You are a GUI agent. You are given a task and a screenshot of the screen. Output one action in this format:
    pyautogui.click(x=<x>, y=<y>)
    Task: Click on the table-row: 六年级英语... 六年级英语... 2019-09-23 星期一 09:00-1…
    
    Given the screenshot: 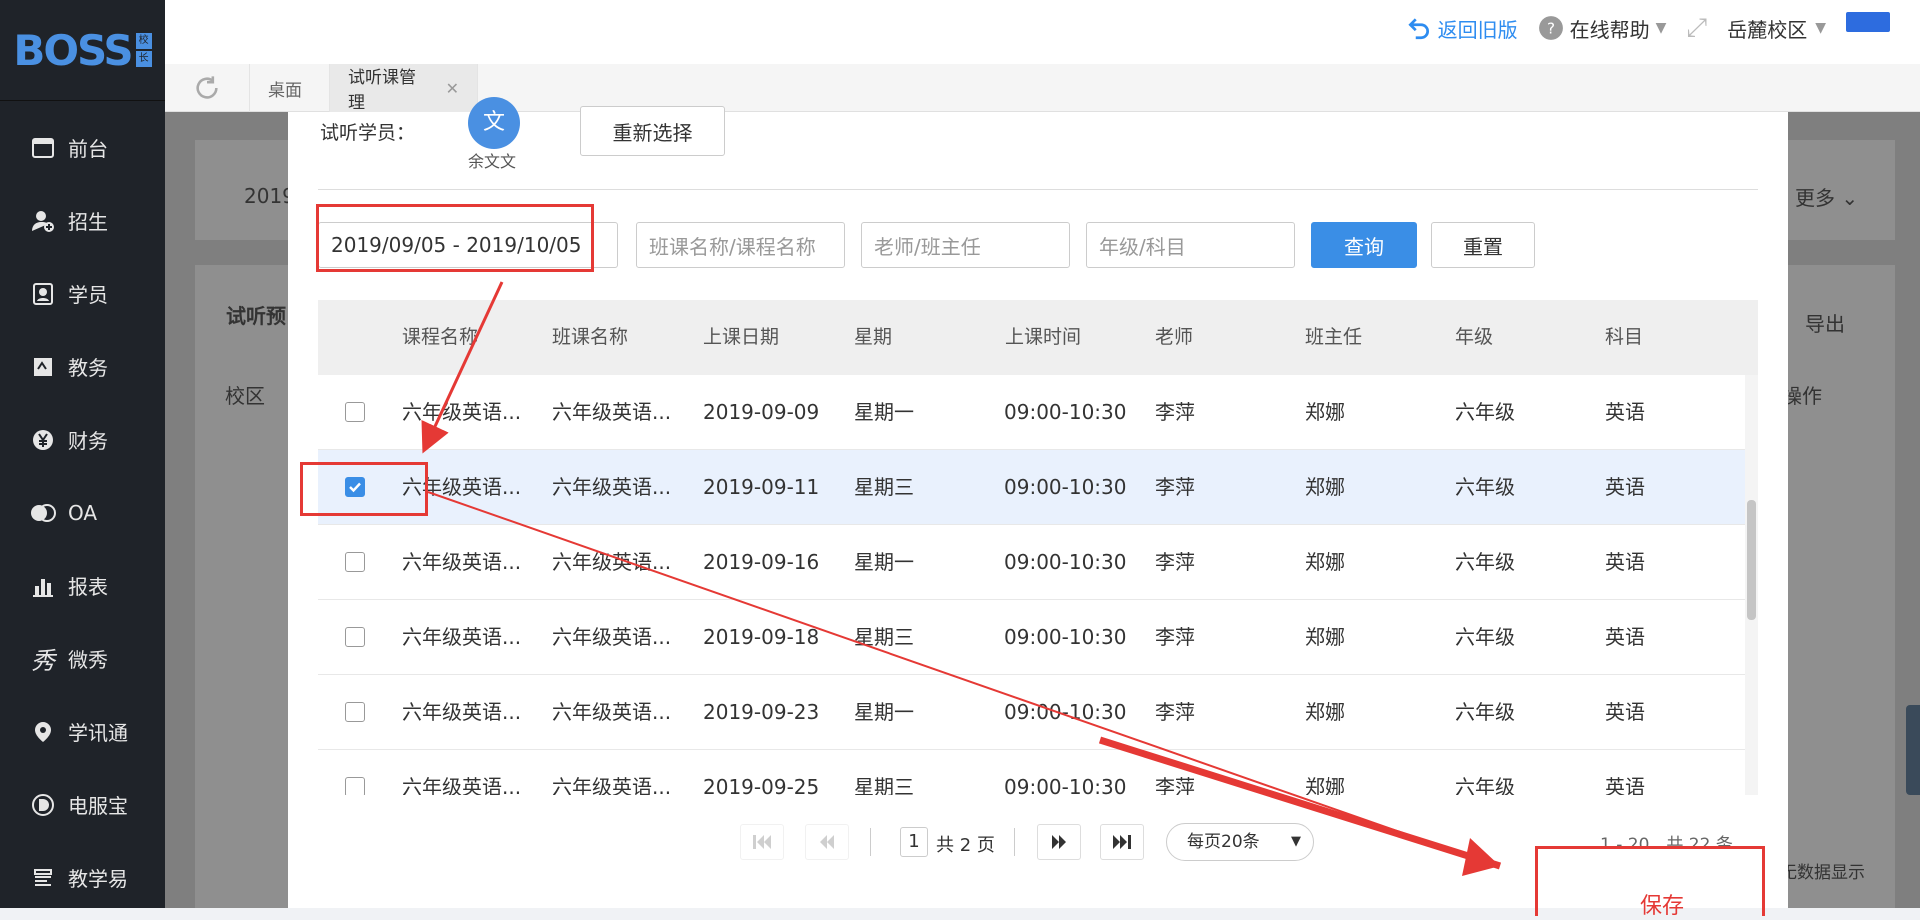 What is the action you would take?
    pyautogui.click(x=1032, y=712)
    